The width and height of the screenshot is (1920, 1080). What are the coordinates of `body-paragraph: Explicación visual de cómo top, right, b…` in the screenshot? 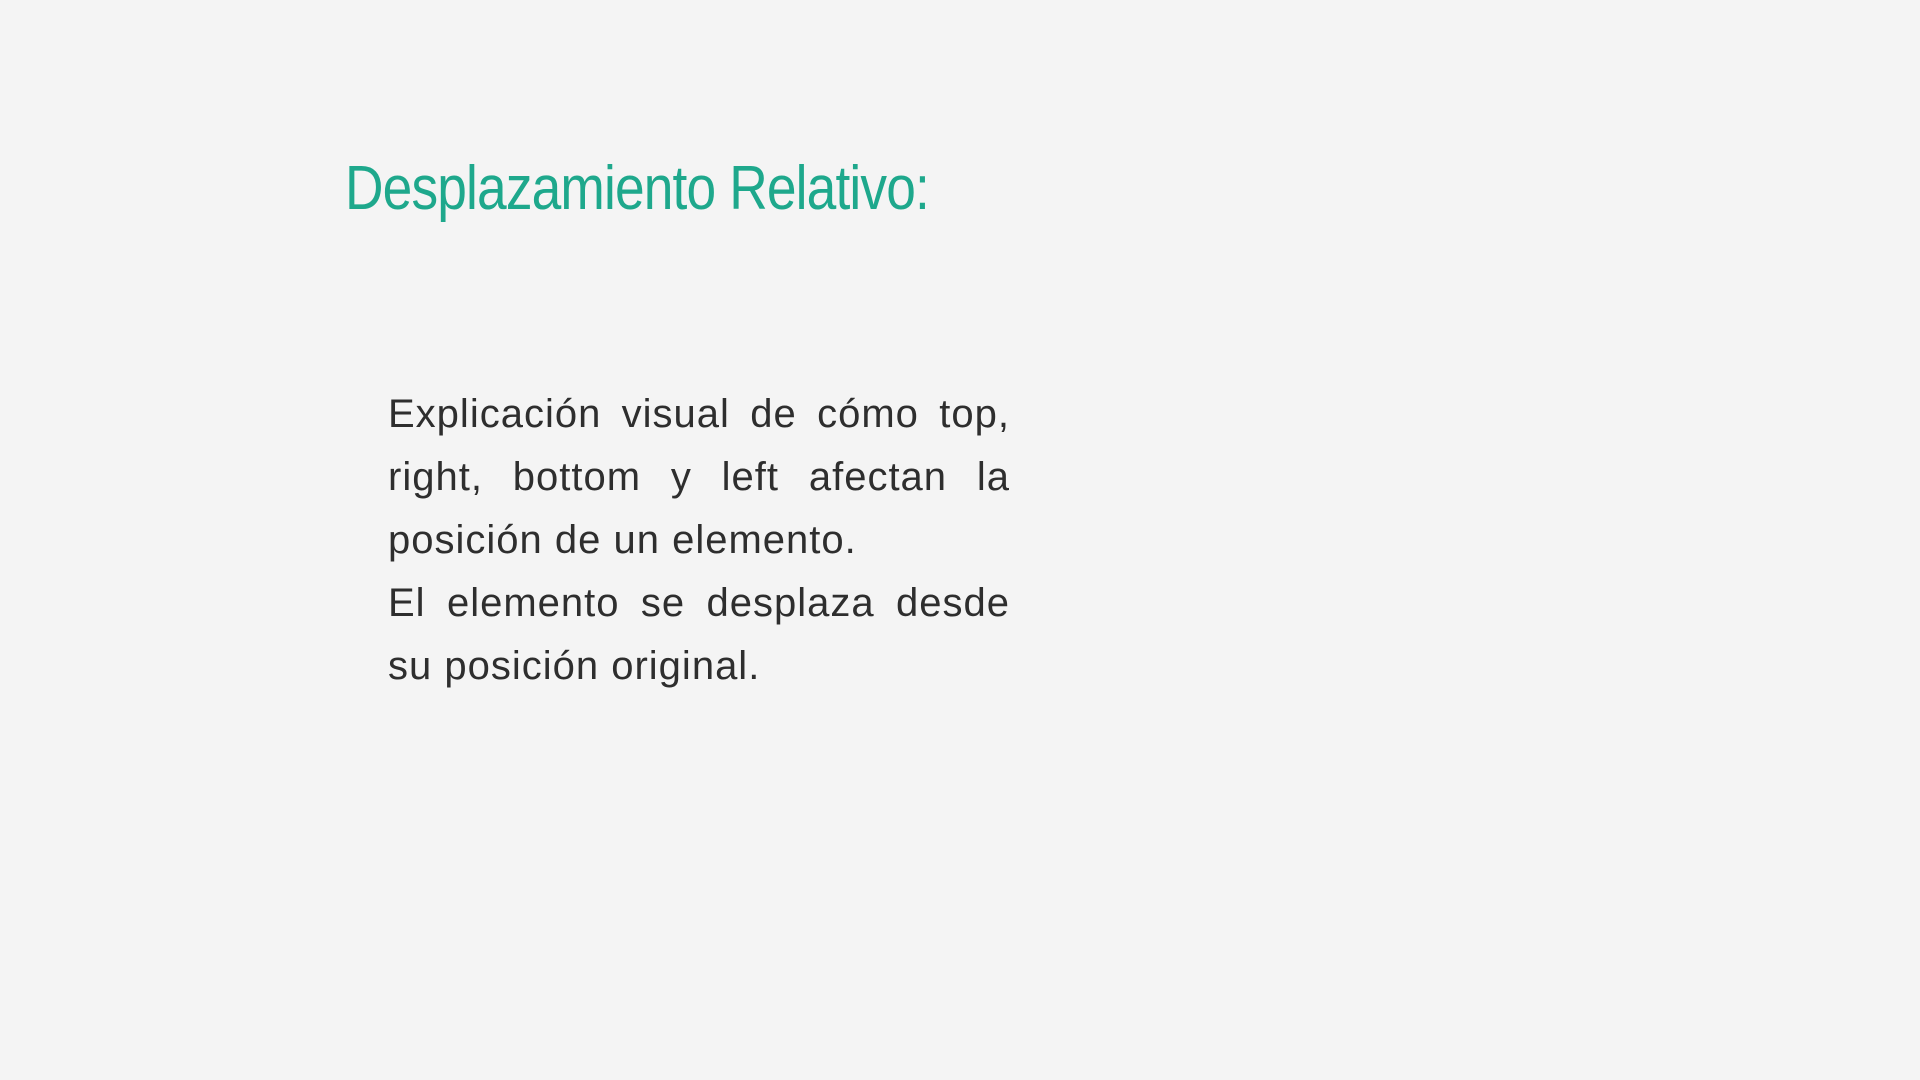 It's located at (699, 477).